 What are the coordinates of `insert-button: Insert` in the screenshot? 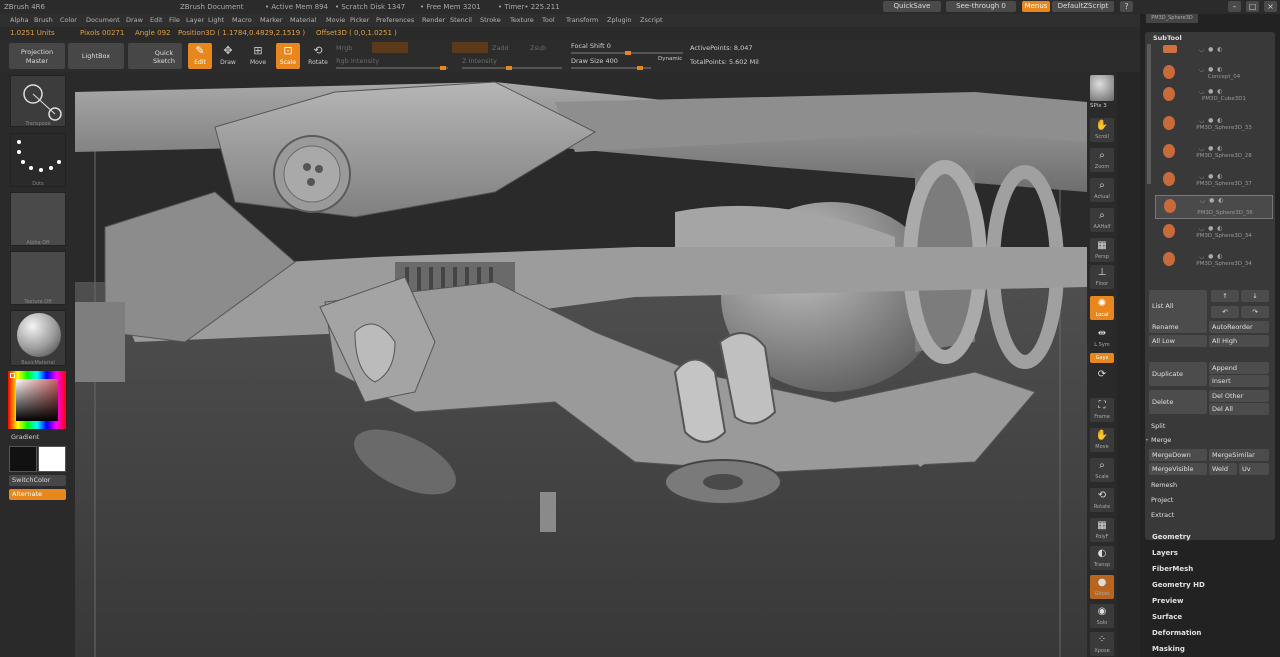 It's located at (1239, 381).